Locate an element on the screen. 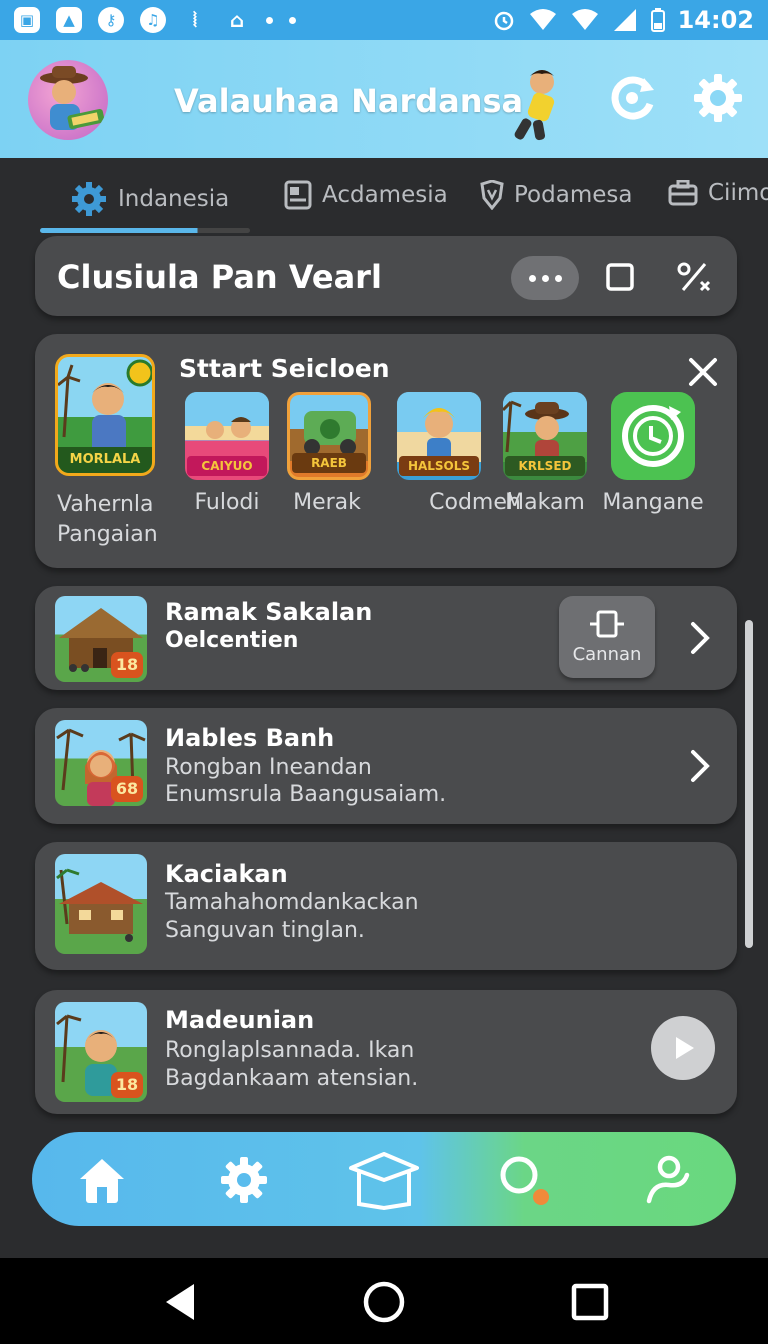 The height and width of the screenshot is (1344, 768). back-button is located at coordinates (180, 1302).